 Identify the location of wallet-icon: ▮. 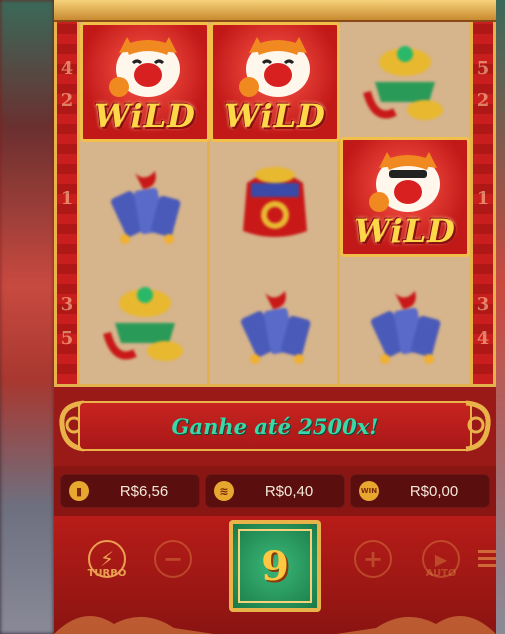
(79, 491).